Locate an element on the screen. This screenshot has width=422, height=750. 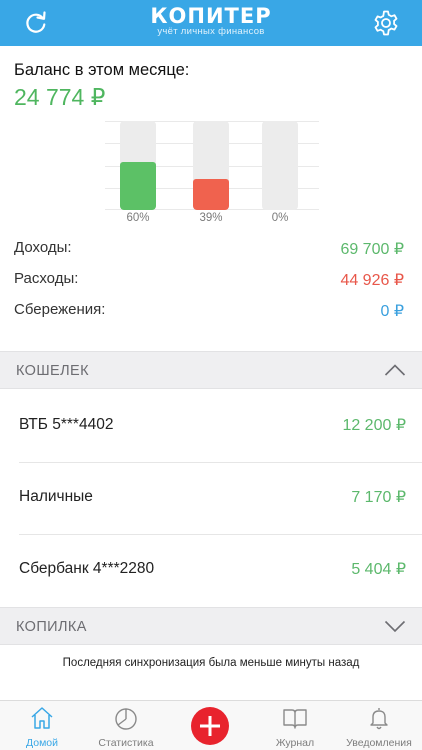
add-transaction-button is located at coordinates (210, 726).